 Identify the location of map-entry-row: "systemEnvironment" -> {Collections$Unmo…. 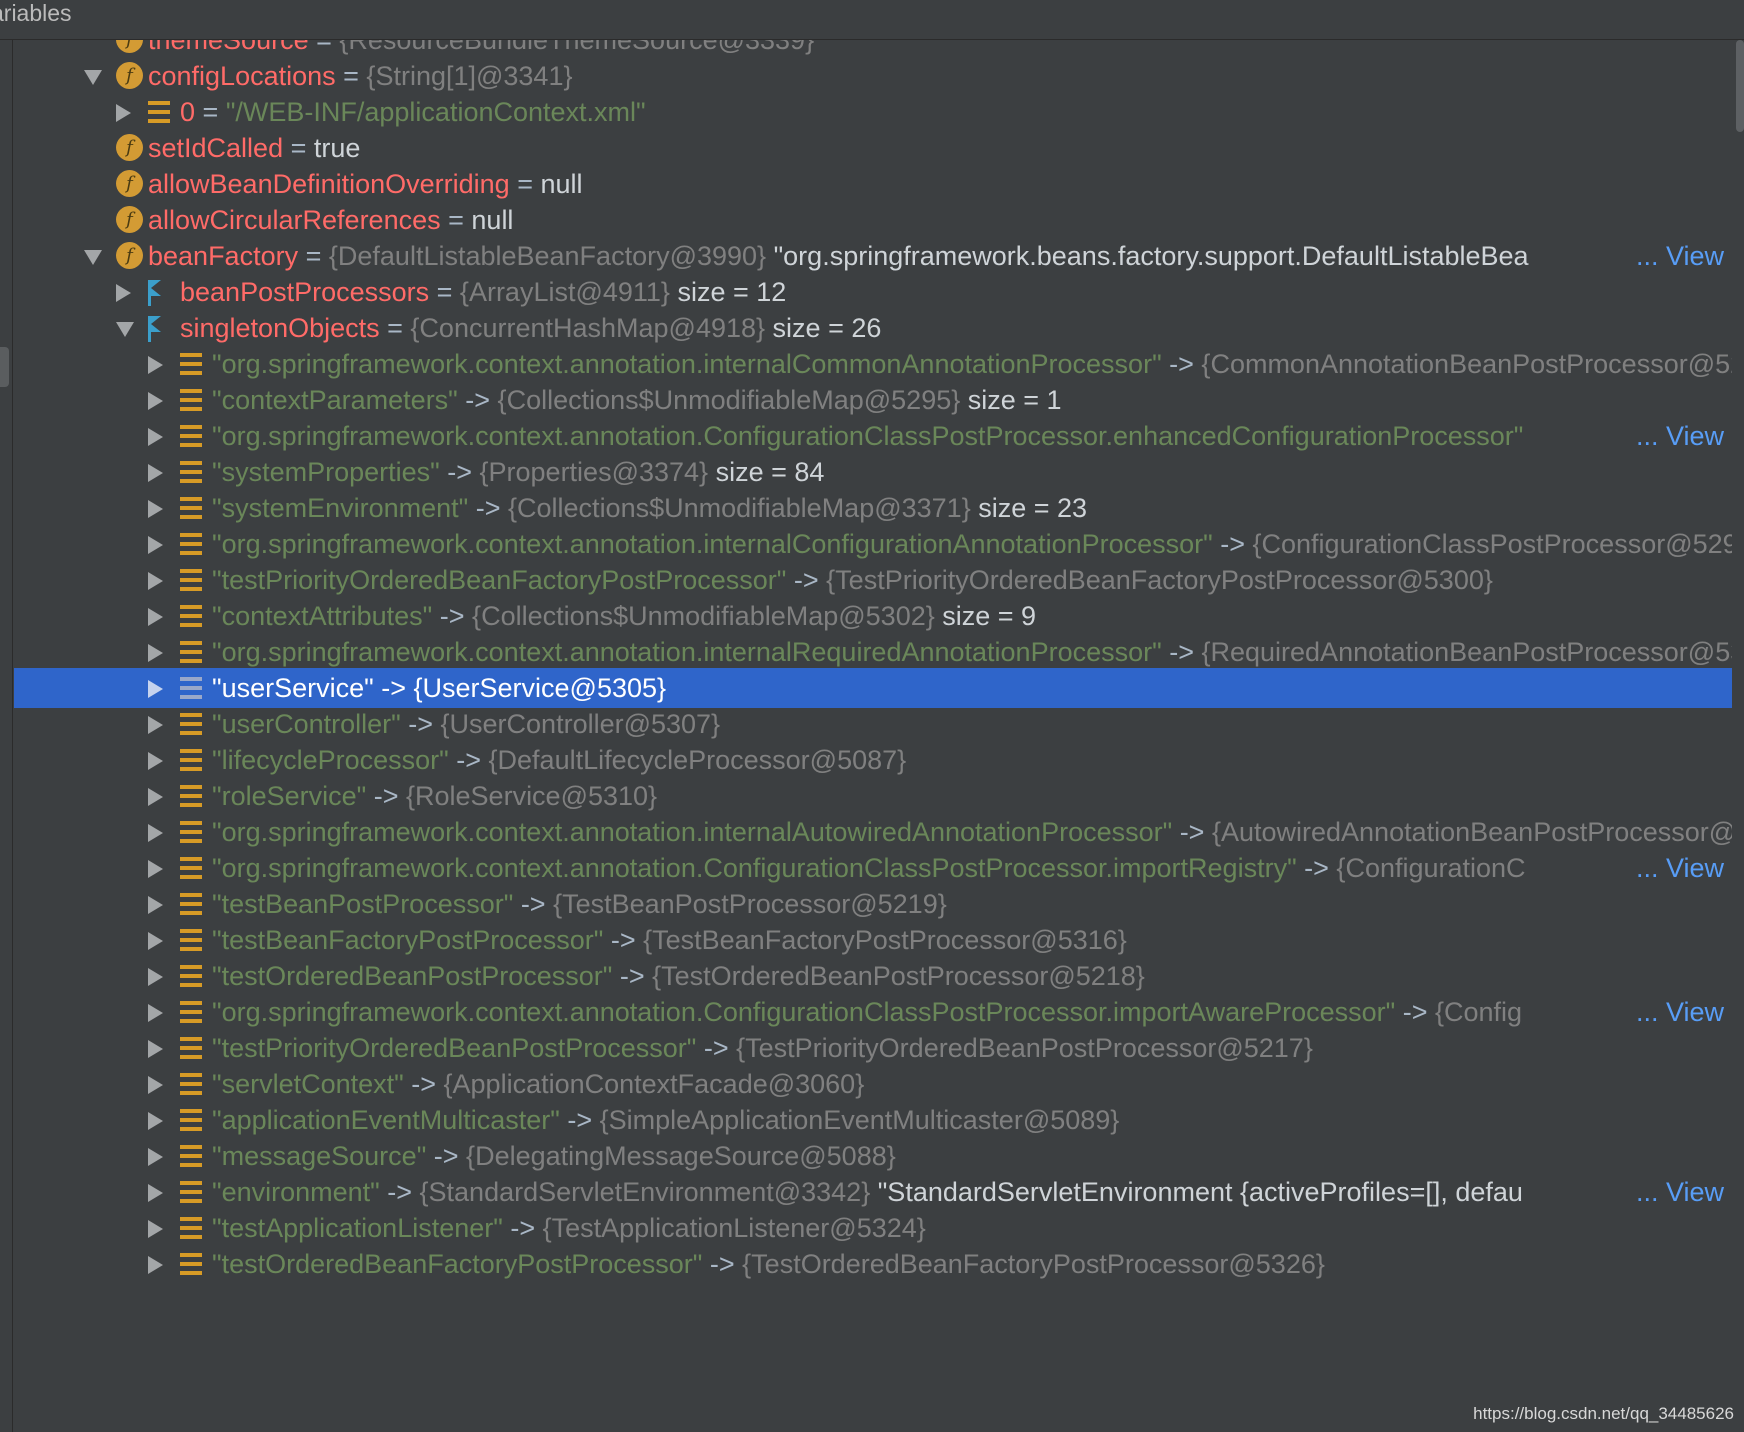
(873, 508).